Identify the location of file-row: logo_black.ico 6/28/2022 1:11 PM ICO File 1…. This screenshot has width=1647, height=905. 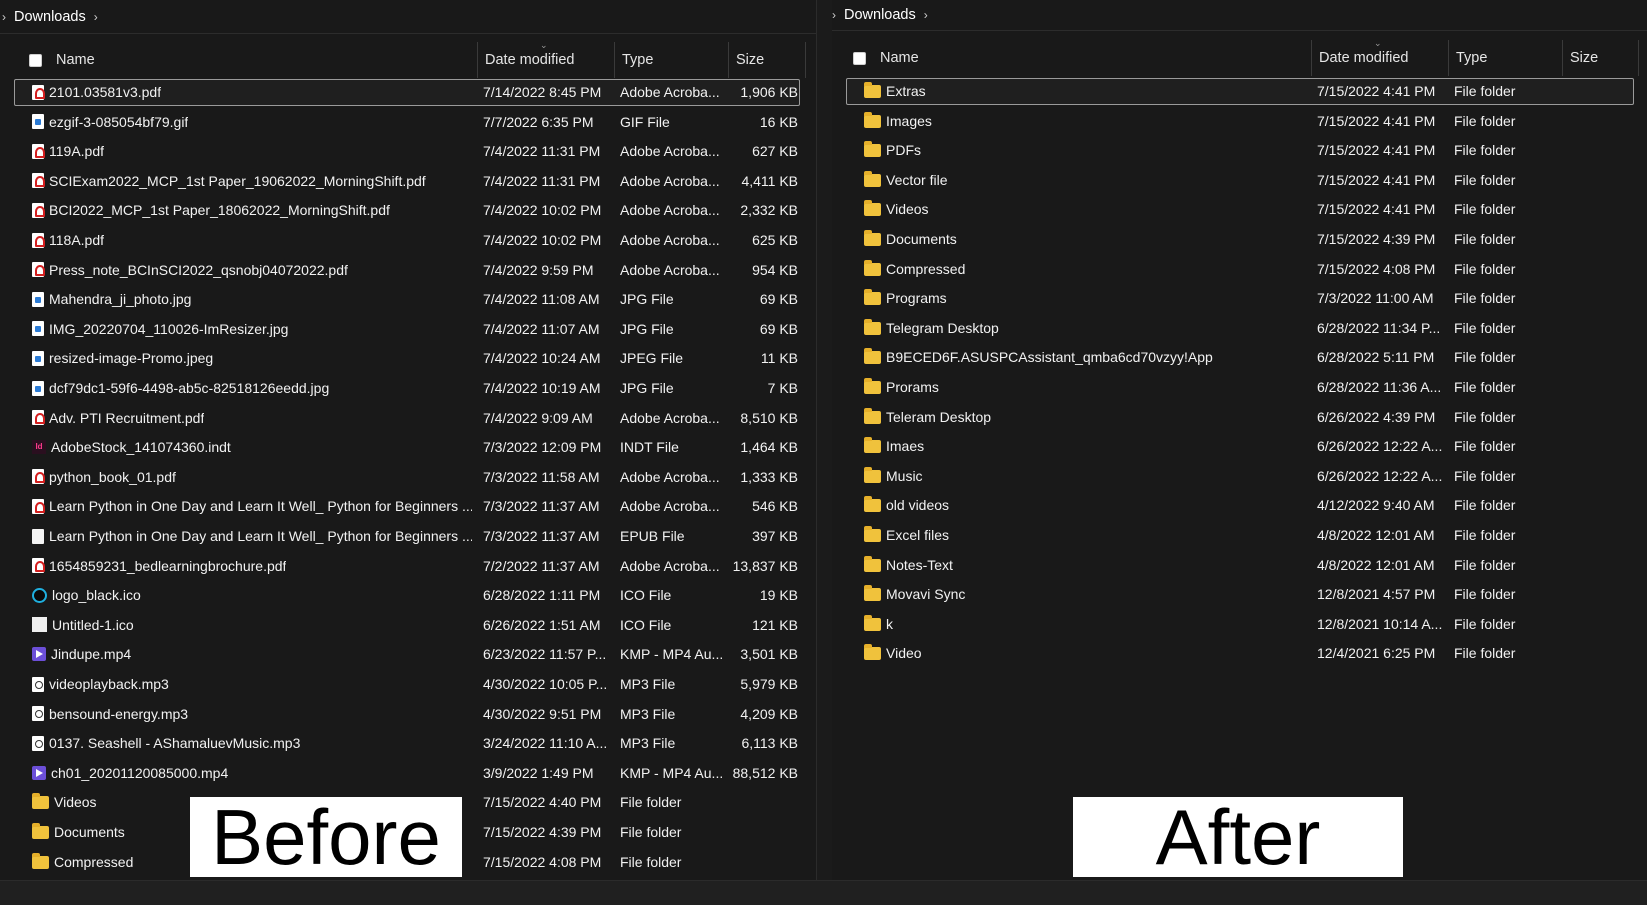
(408, 595).